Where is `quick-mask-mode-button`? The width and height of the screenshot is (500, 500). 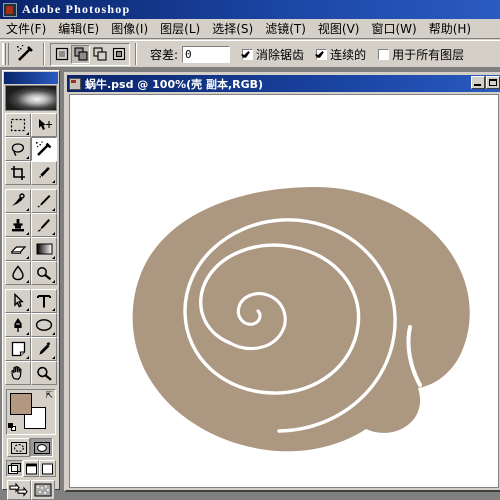
quick-mask-mode-button is located at coordinates (41, 447).